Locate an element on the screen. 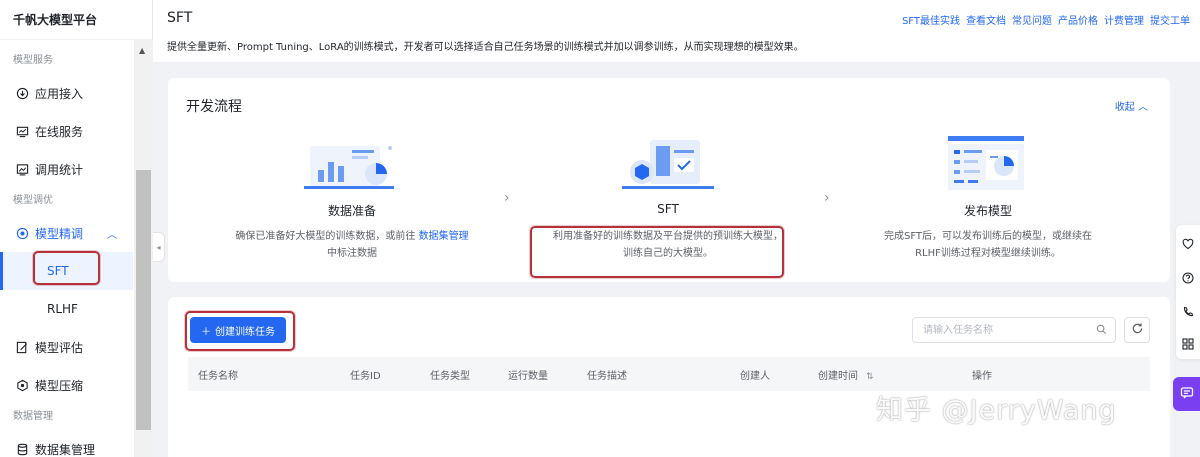 This screenshot has height=457, width=1200. column-task-id: 任务ID is located at coordinates (365, 376).